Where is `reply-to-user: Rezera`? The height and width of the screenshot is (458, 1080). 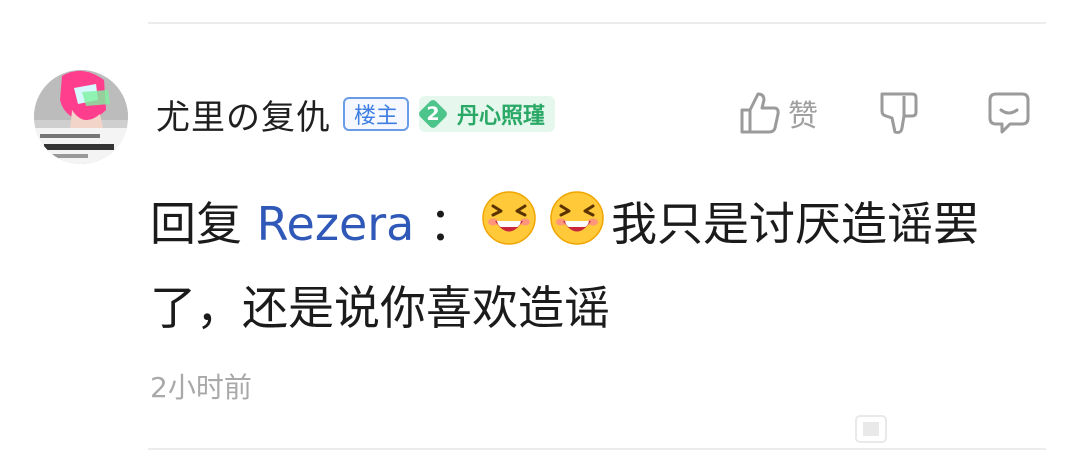
reply-to-user: Rezera is located at coordinates (336, 224).